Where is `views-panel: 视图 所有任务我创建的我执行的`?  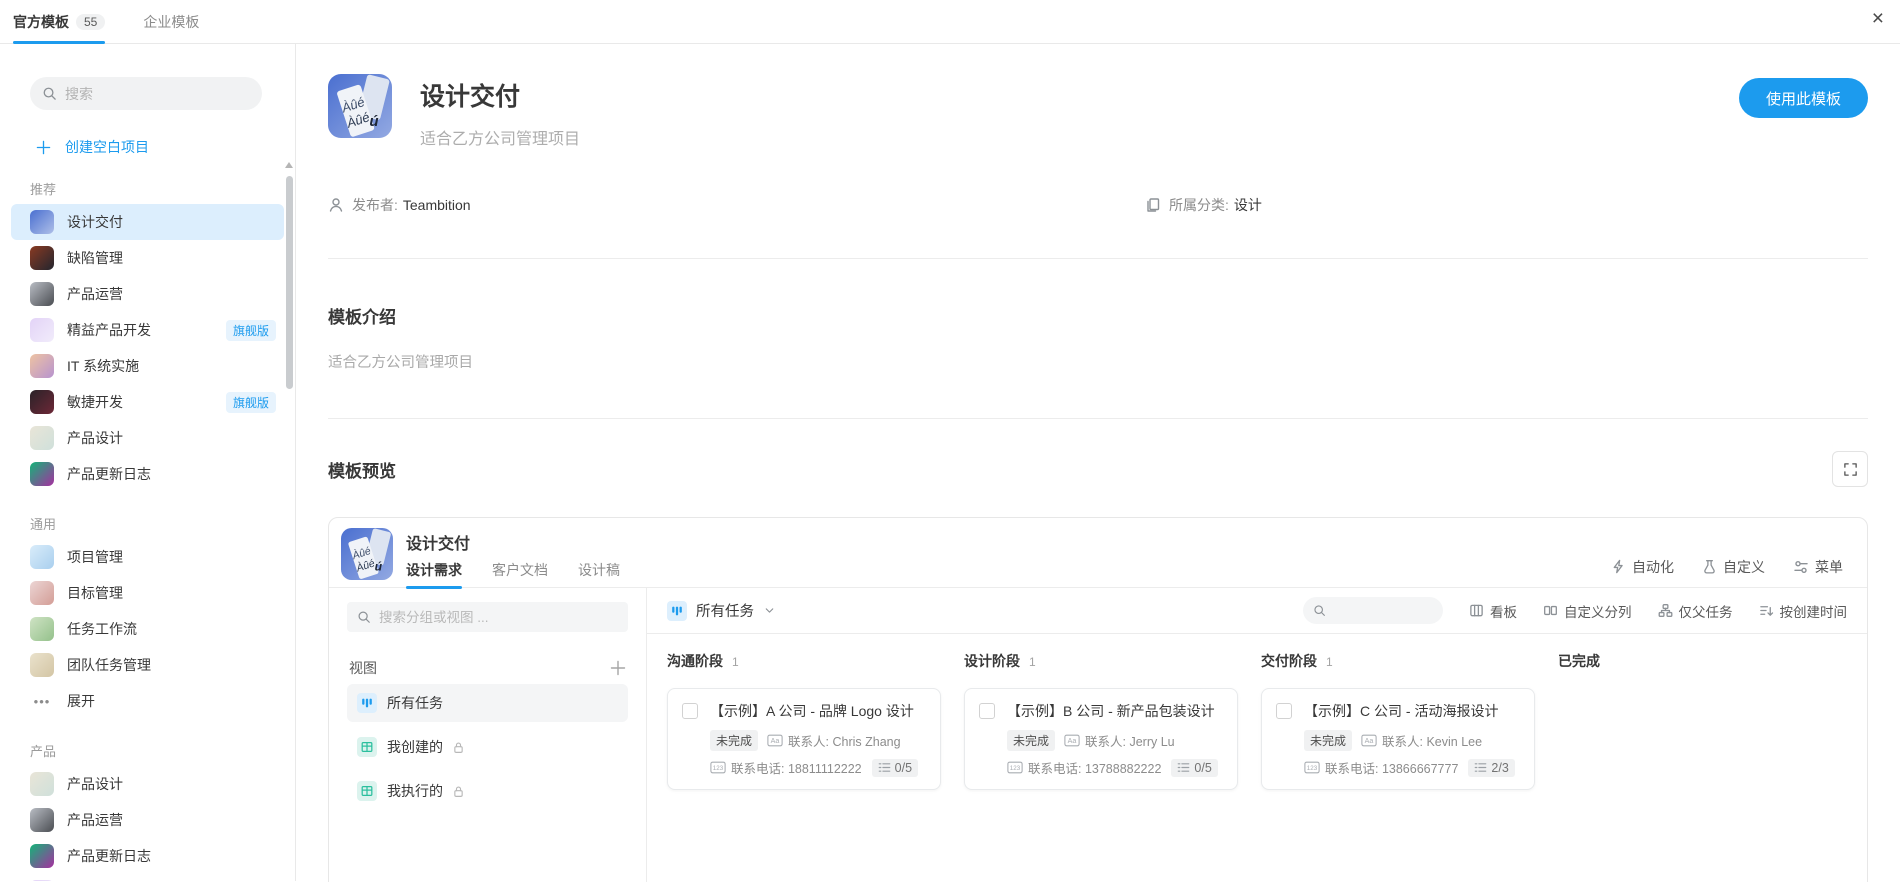 views-panel: 视图 所有任务我创建的我执行的 is located at coordinates (488, 735).